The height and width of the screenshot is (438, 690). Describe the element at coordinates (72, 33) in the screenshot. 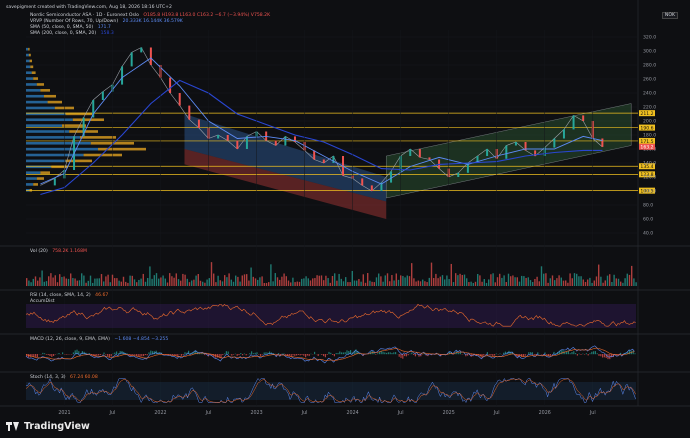

I see `sma200-legend: SMA (200, close, 0, SMA, 20) 158.3` at that location.